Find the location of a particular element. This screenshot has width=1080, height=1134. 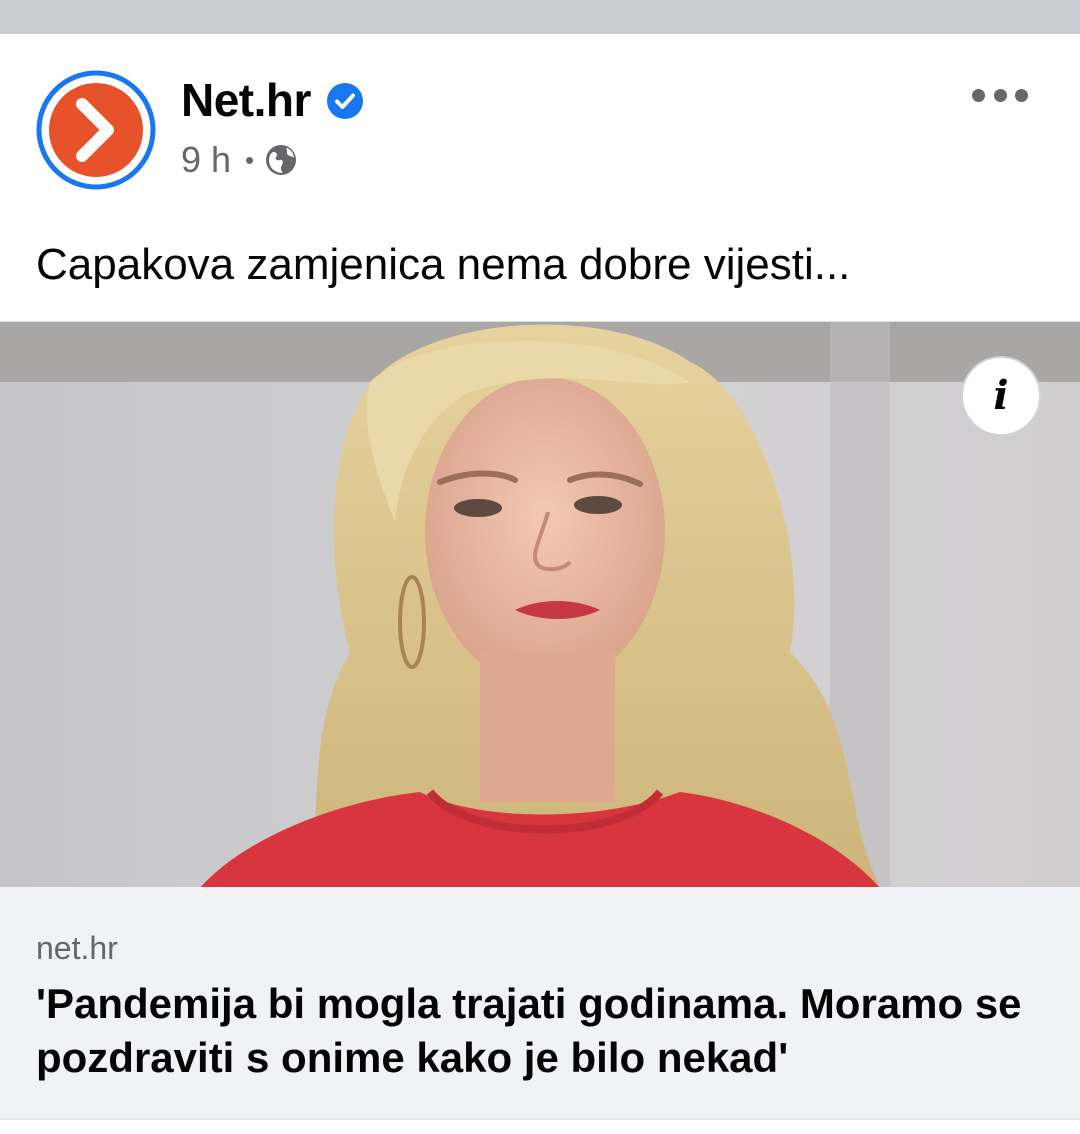

verified-badge-icon is located at coordinates (345, 101).